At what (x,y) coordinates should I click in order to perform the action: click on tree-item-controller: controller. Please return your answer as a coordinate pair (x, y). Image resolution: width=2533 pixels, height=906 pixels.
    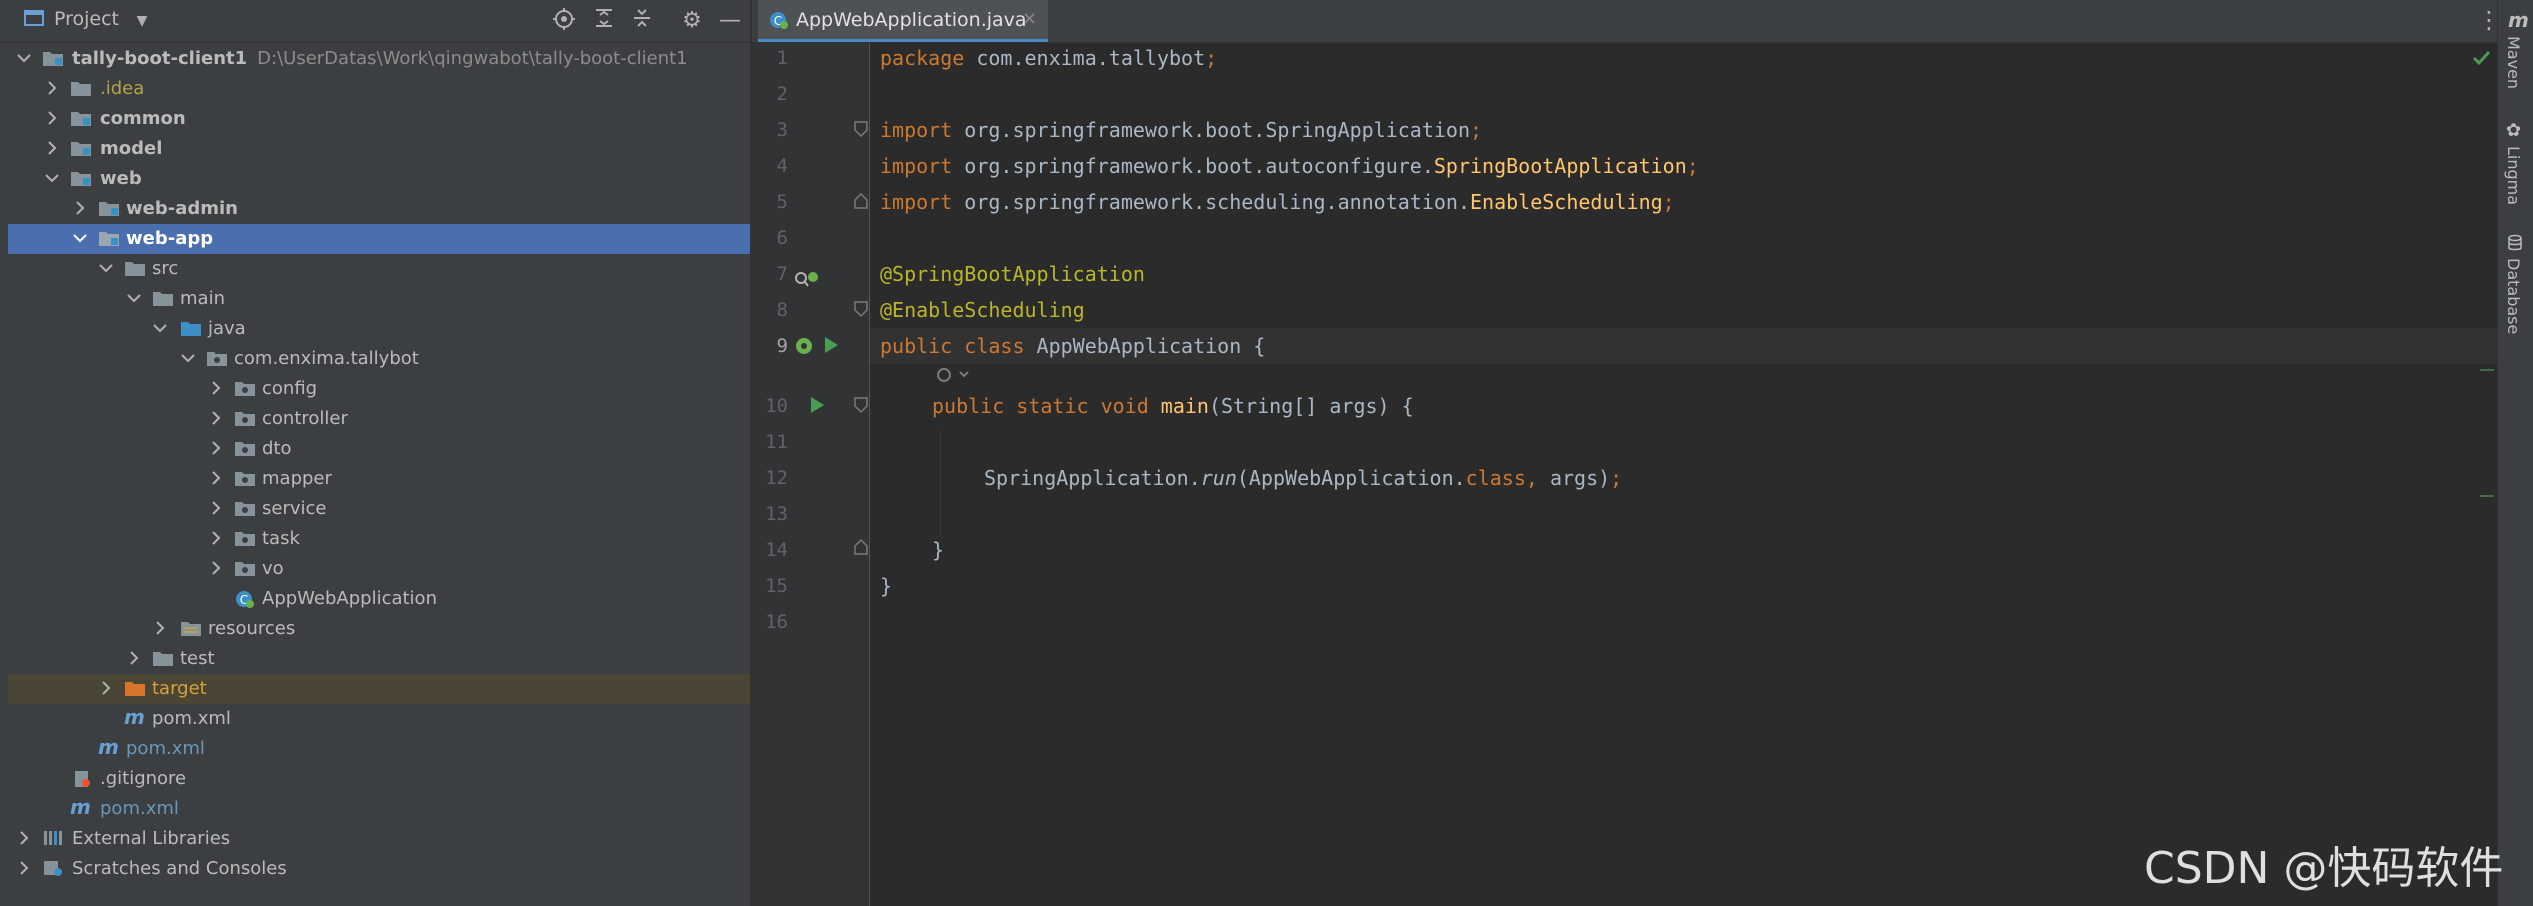
    Looking at the image, I should click on (379, 419).